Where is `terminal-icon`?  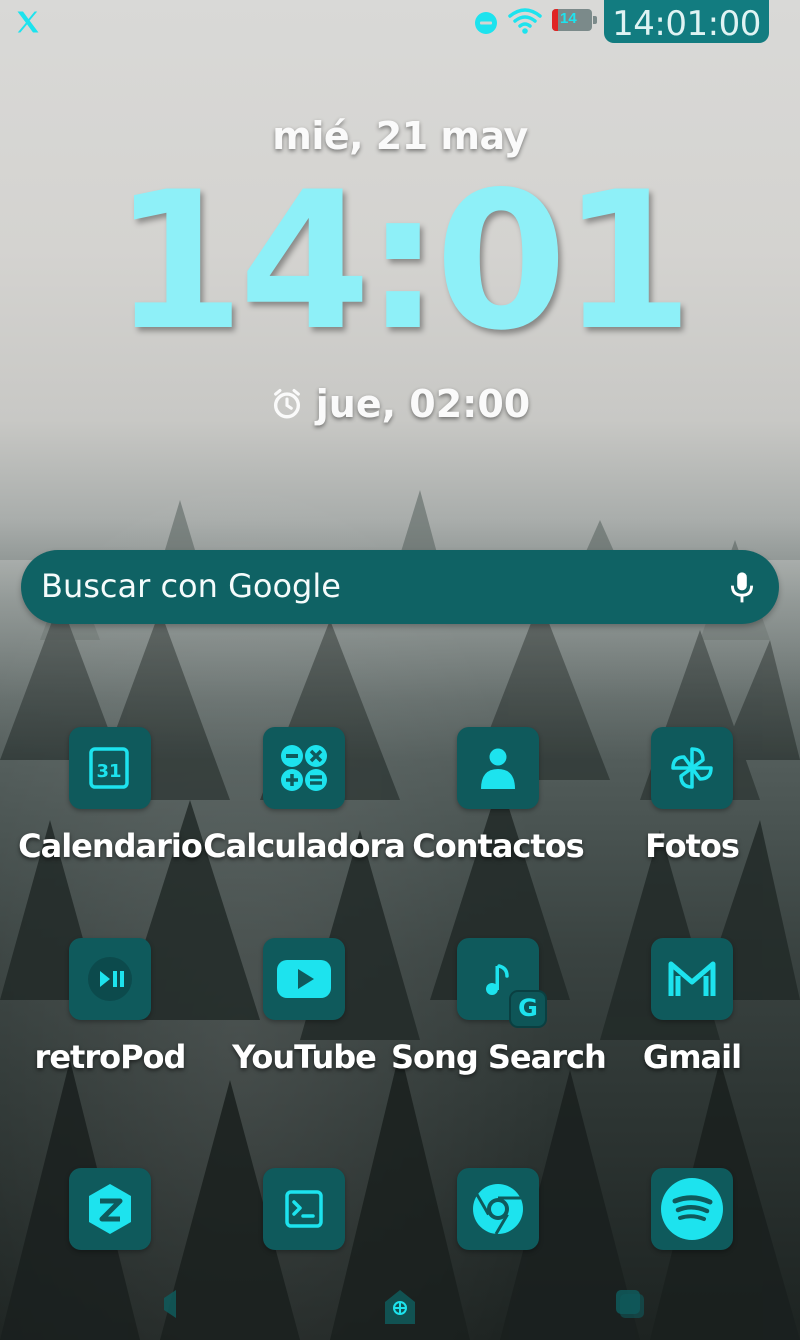 terminal-icon is located at coordinates (304, 1209).